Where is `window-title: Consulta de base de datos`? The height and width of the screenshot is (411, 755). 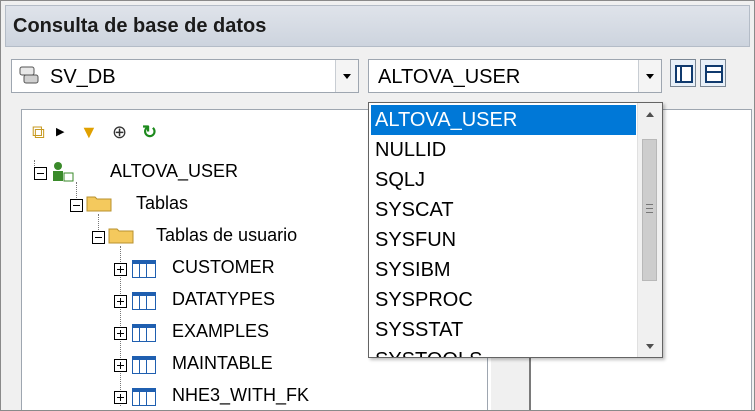
window-title: Consulta de base de datos is located at coordinates (140, 26).